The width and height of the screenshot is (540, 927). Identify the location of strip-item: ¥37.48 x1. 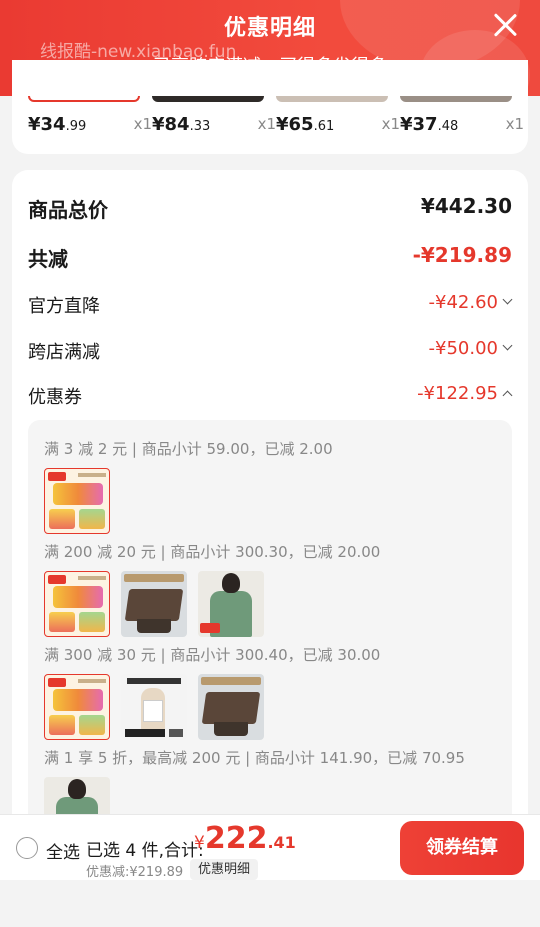
(462, 123).